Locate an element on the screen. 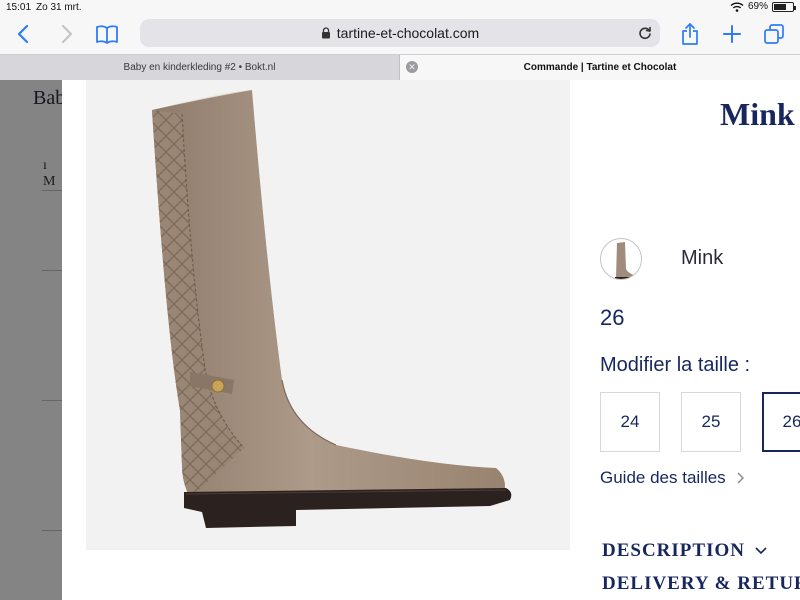 The image size is (800, 600). status-date: Zo 31 mrt. is located at coordinates (59, 7).